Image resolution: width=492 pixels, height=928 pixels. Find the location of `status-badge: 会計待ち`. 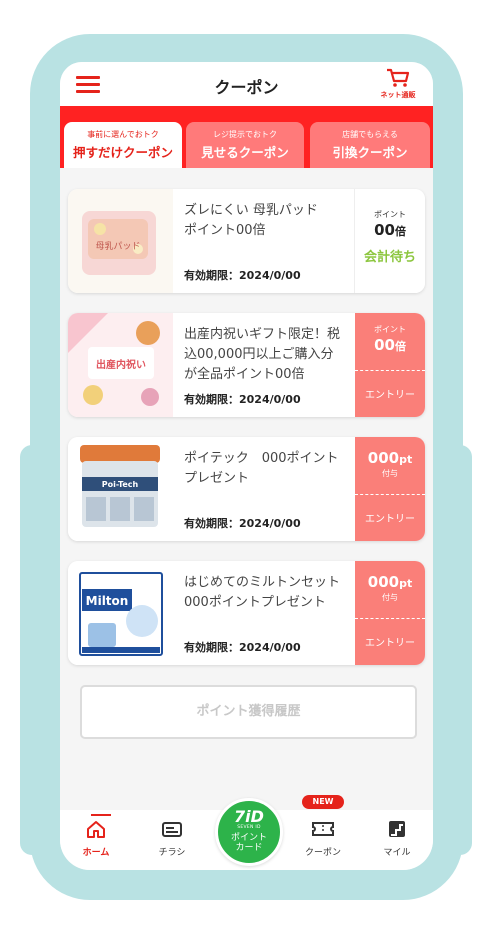

status-badge: 会計待ち is located at coordinates (389, 257).